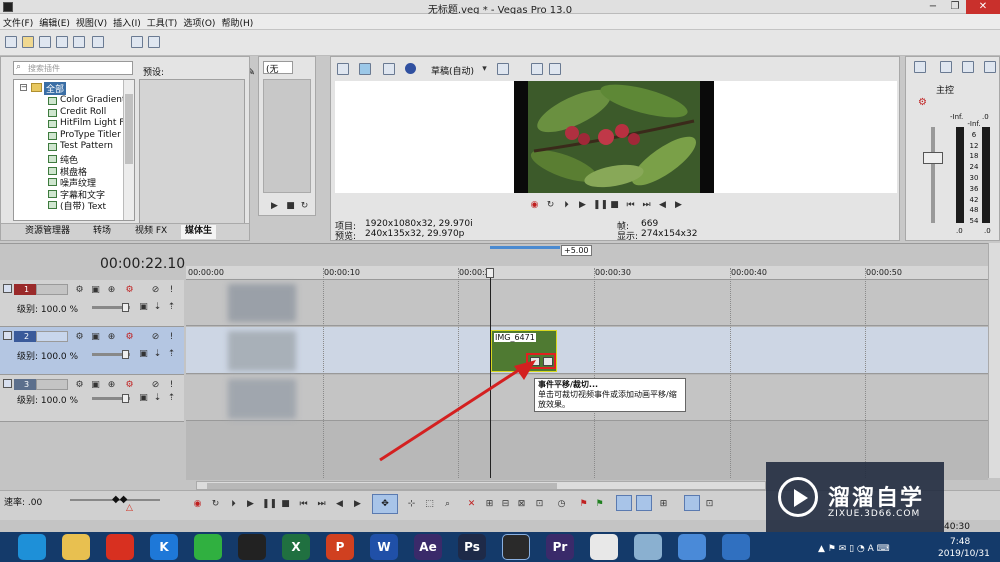 The width and height of the screenshot is (1000, 562). I want to click on lock-envelopes-icon, so click(692, 503).